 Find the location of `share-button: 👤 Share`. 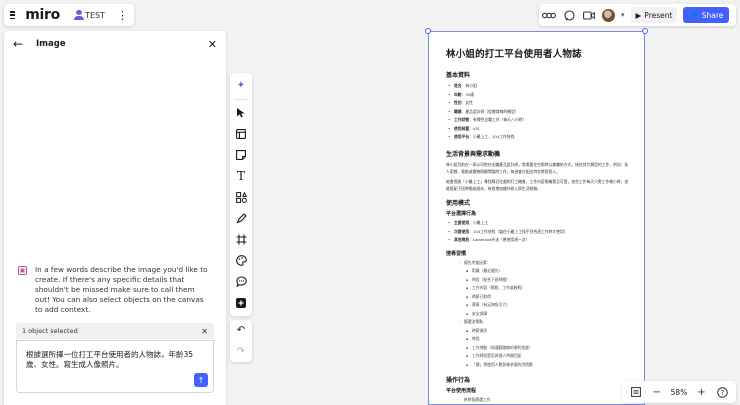

share-button: 👤 Share is located at coordinates (706, 15).